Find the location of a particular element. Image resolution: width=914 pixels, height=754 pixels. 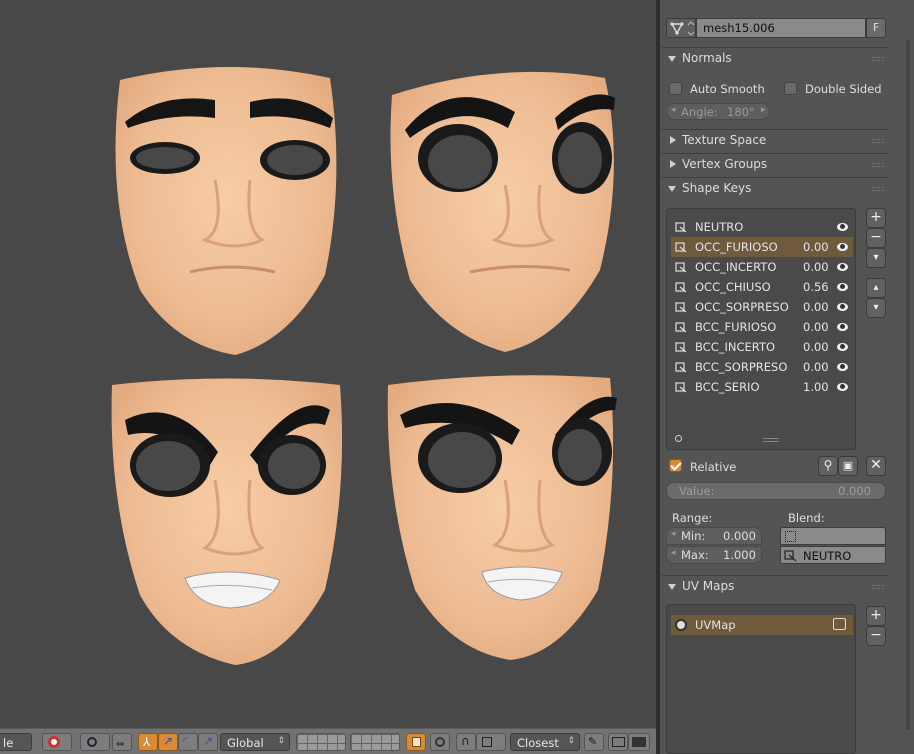

translate-manipulator-button: ↗ is located at coordinates (168, 742).